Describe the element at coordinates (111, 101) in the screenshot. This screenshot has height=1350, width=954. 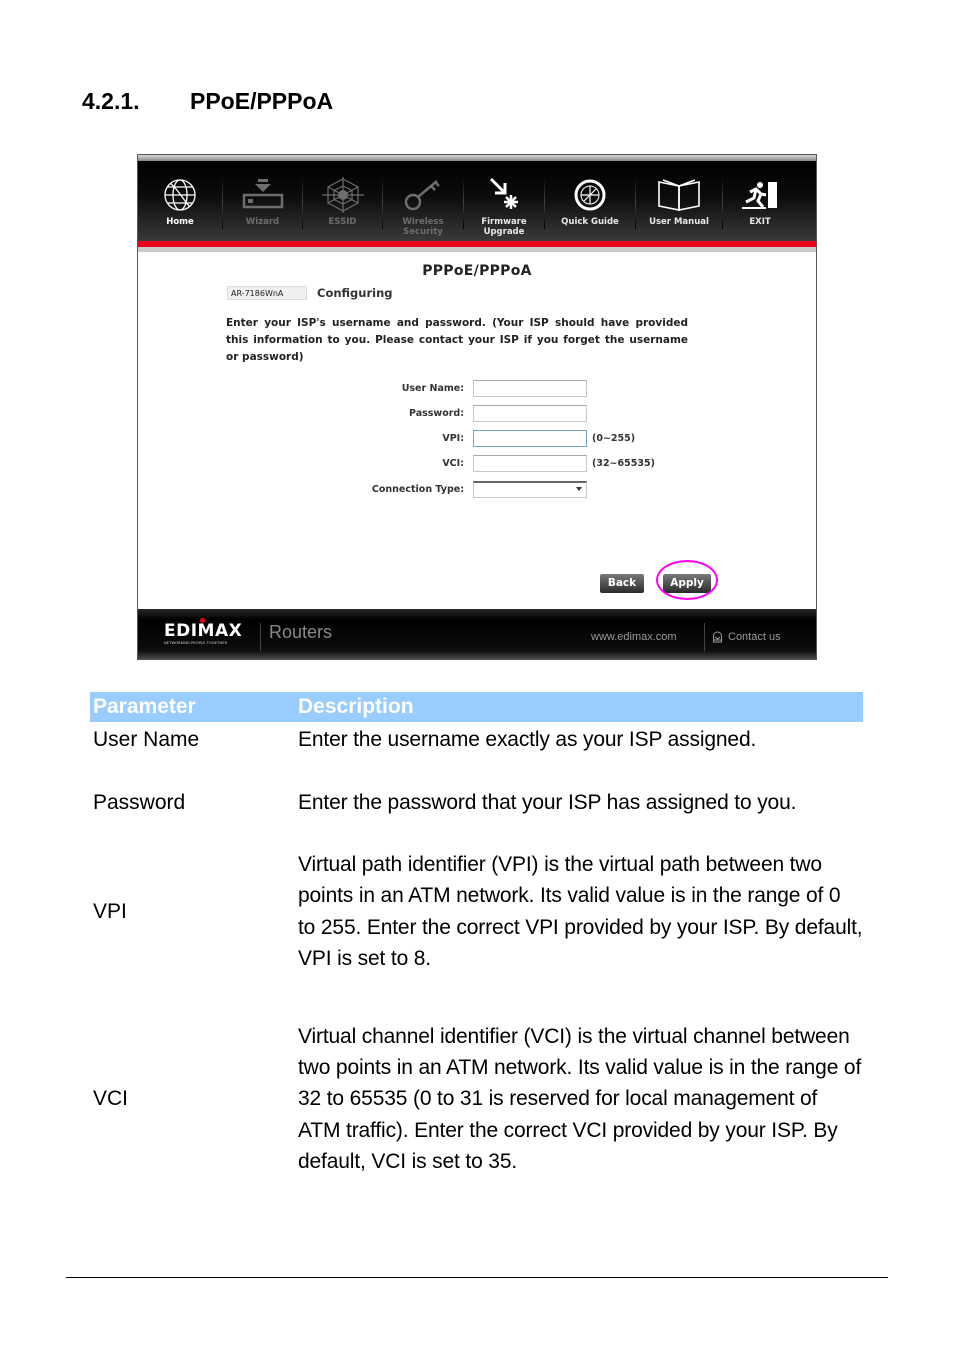
I see `section-number: 4.2.1.` at that location.